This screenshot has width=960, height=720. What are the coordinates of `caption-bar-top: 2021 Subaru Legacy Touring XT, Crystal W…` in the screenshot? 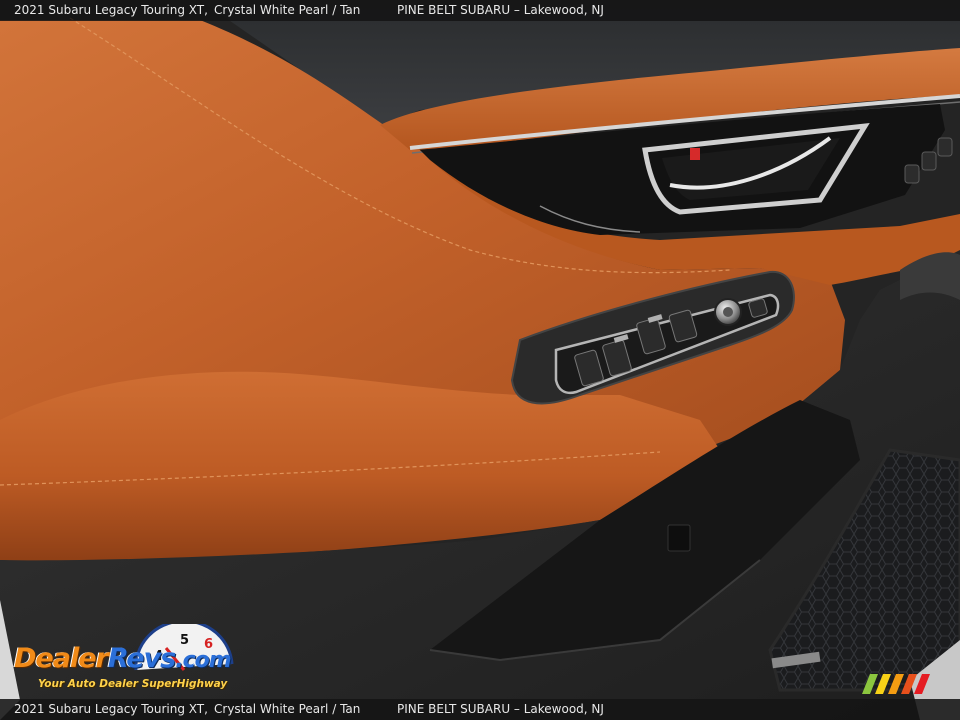 It's located at (480, 10).